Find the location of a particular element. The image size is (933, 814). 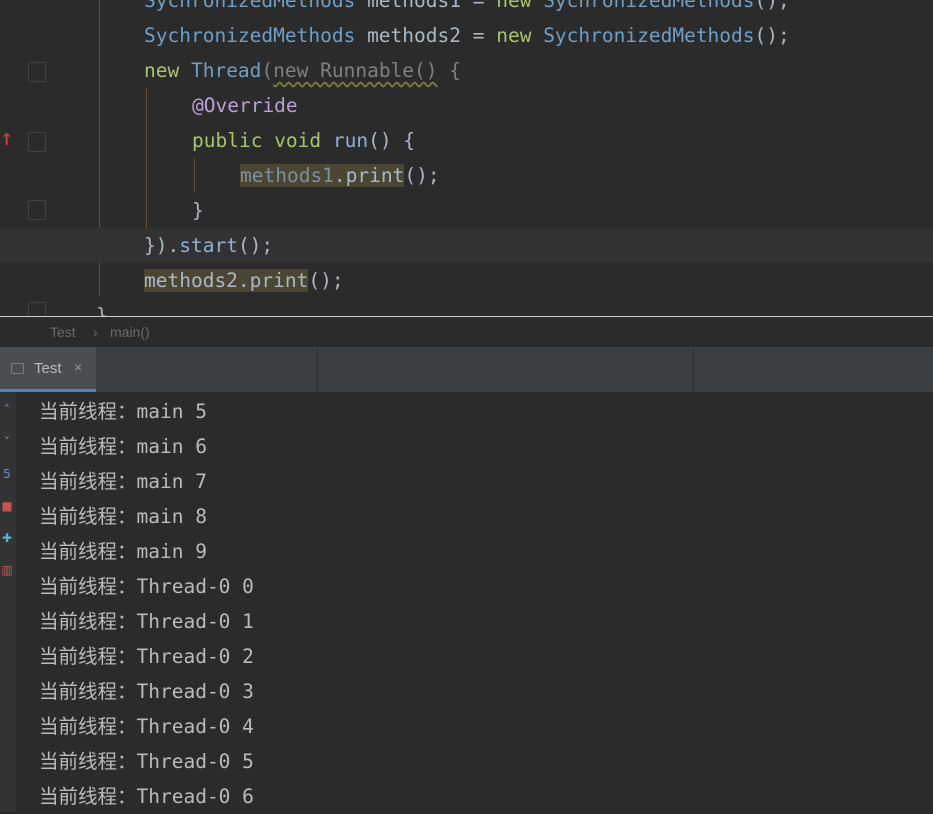

console-line: 当前线程：main 7 is located at coordinates (123, 481).